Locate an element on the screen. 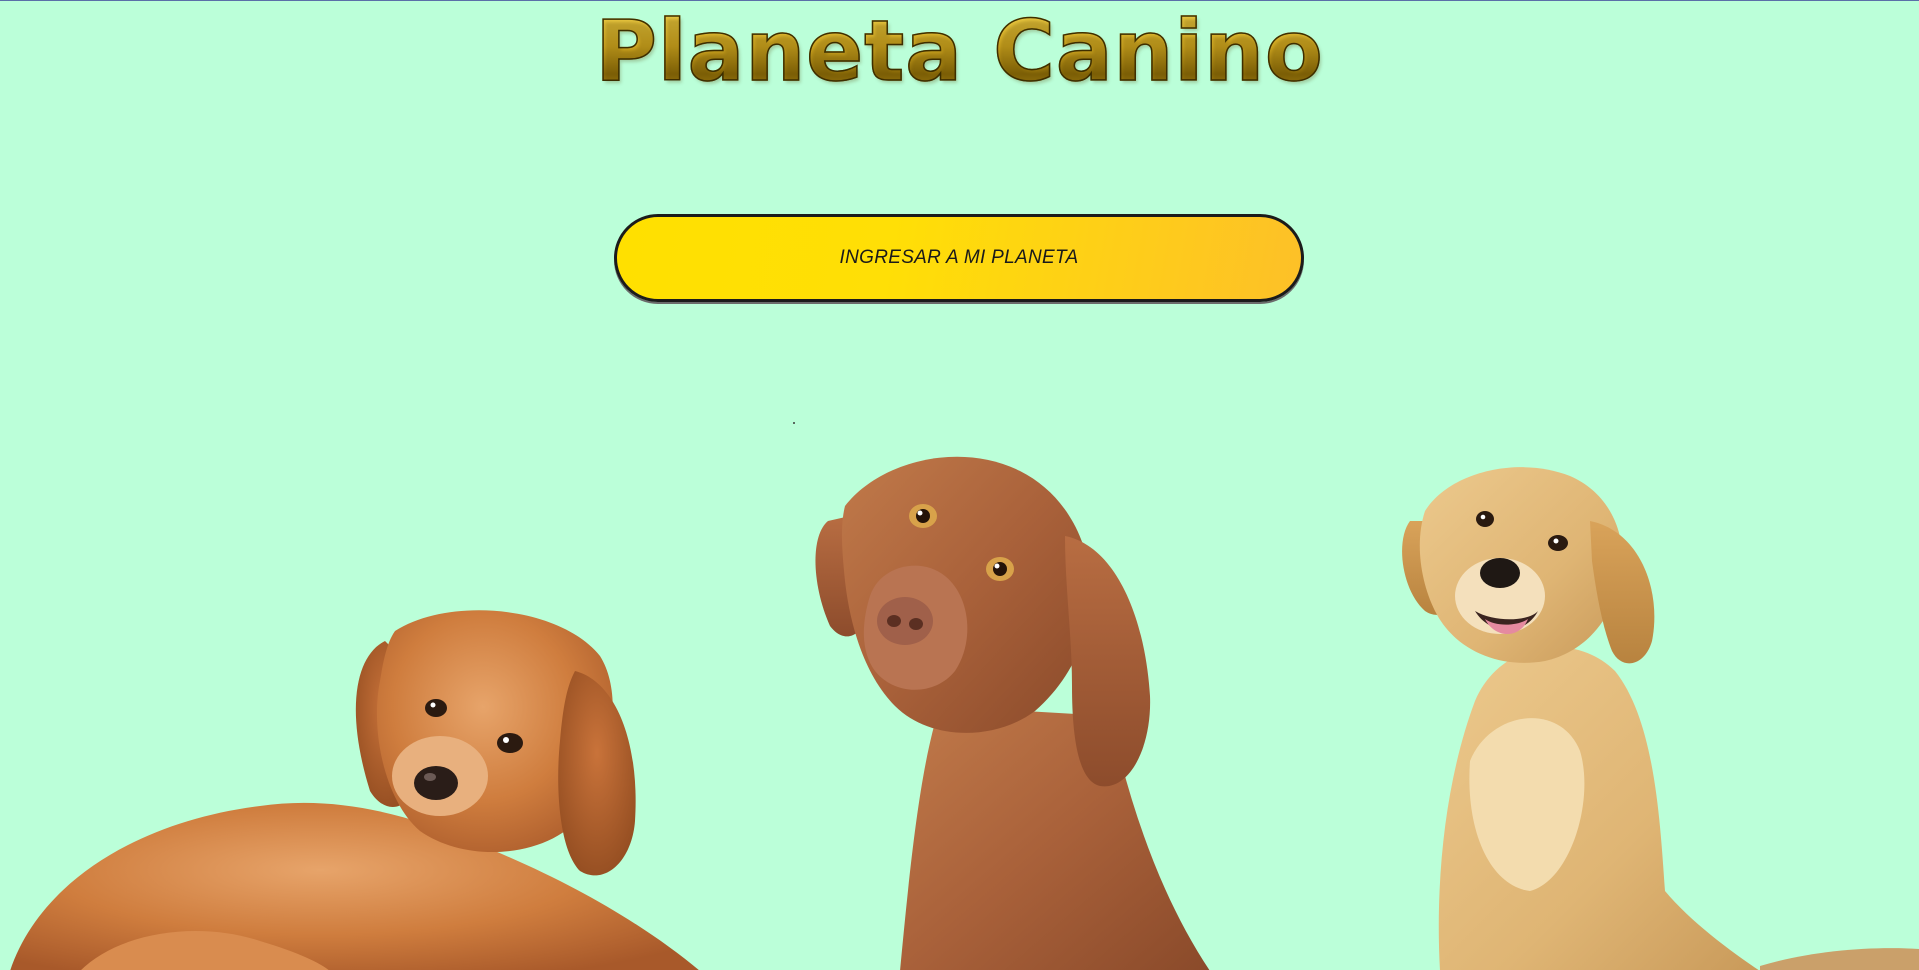 Image resolution: width=1919 pixels, height=970 pixels. right-dog-image is located at coordinates (1660, 718).